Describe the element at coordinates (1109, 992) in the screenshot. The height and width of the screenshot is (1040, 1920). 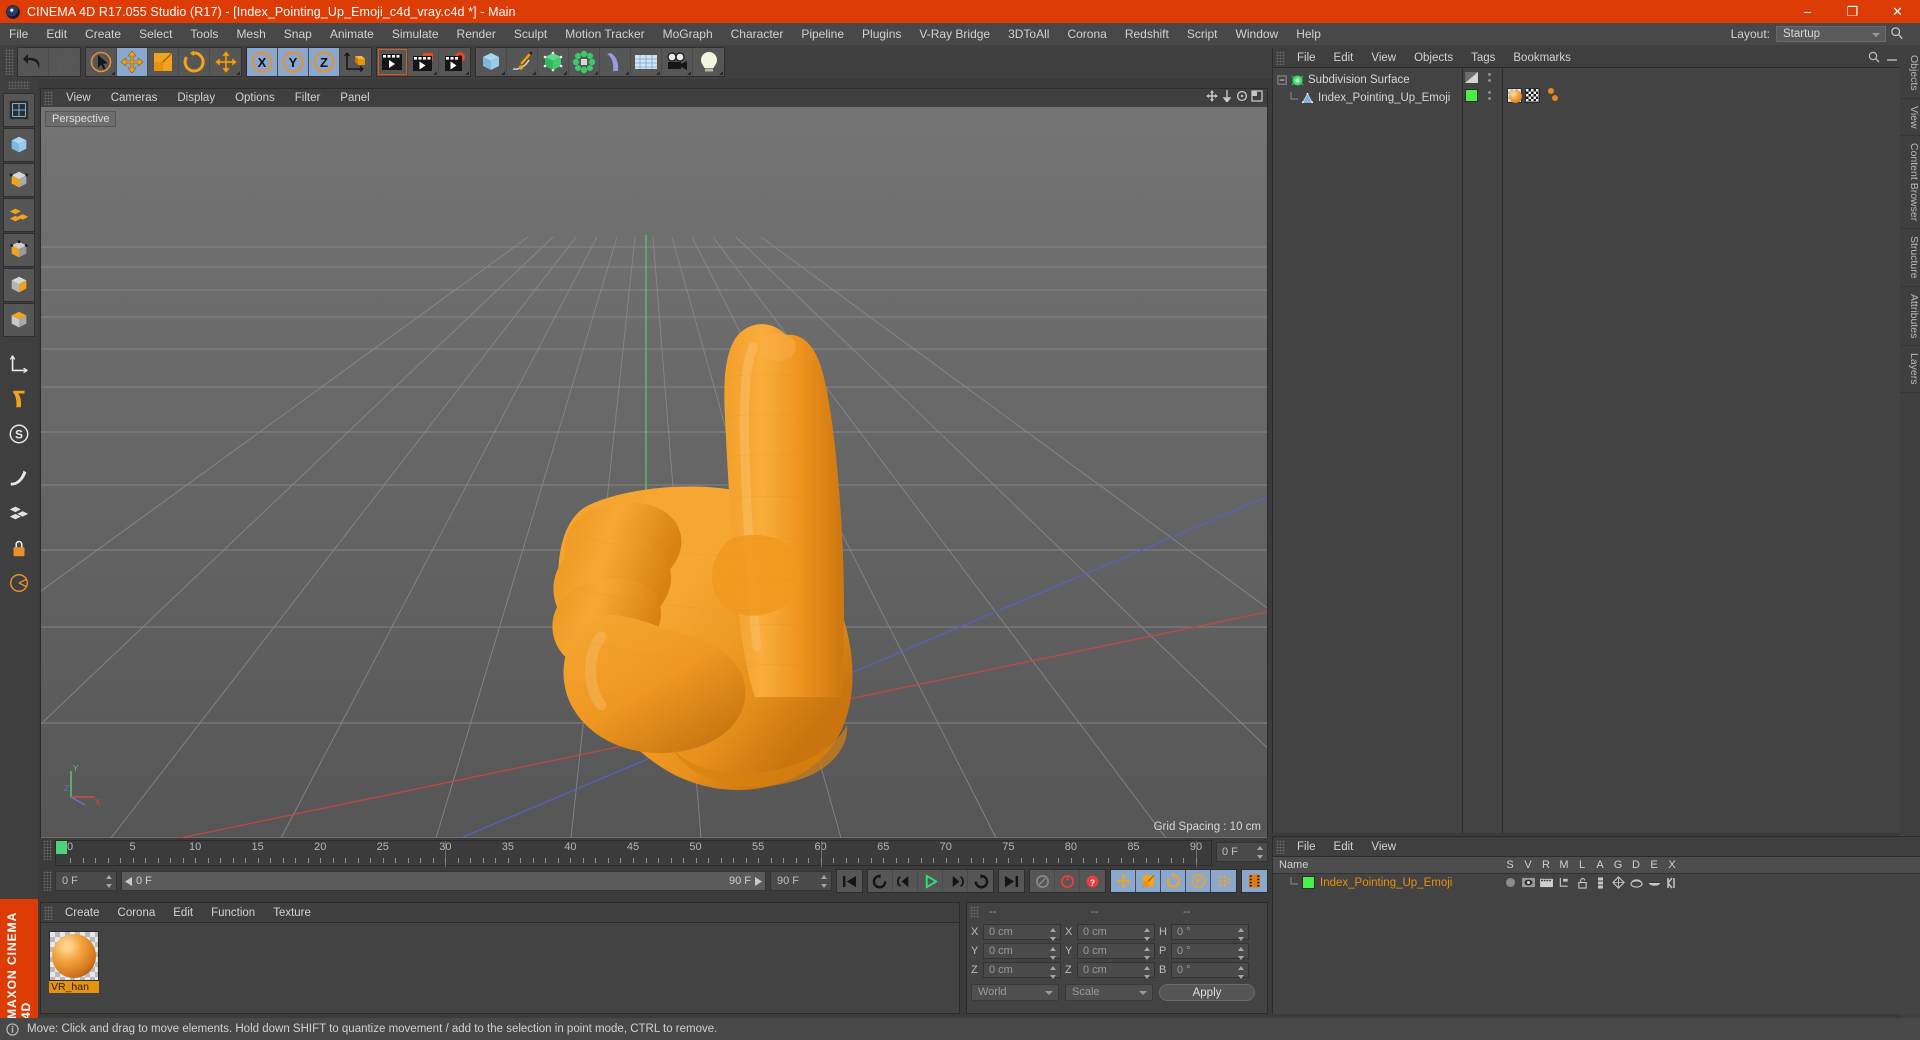
I see `coordinate-mode-dropdown: Scale` at that location.